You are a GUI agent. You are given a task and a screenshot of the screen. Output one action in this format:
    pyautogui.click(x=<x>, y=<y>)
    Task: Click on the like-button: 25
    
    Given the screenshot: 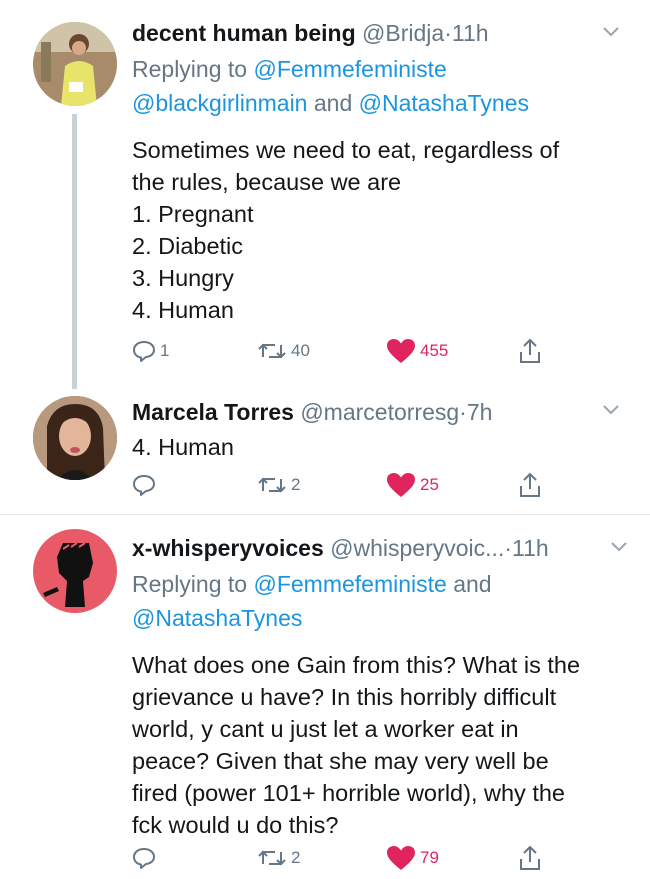 What is the action you would take?
    pyautogui.click(x=412, y=485)
    